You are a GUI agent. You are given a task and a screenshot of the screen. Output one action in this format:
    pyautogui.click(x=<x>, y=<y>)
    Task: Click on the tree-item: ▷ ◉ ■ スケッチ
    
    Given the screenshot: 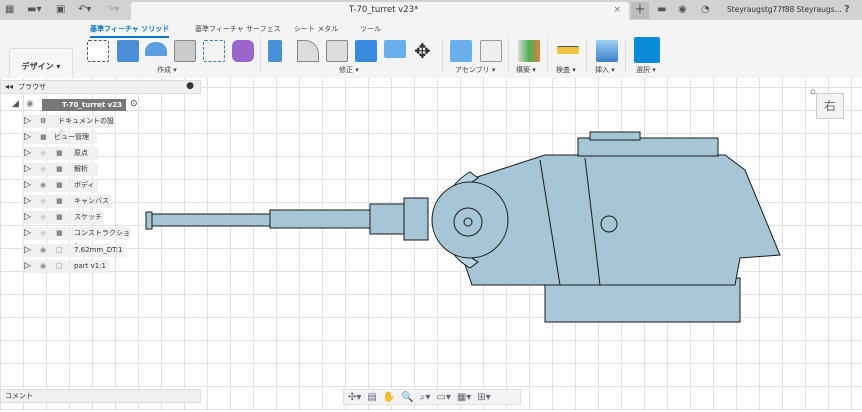 What is the action you would take?
    pyautogui.click(x=63, y=217)
    